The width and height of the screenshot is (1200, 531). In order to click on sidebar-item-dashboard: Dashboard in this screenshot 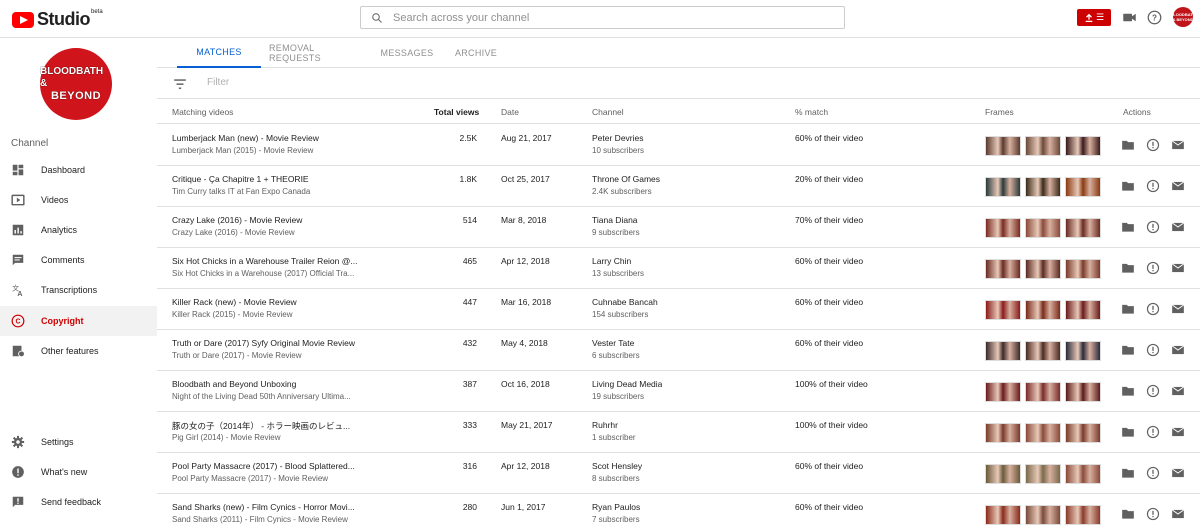, I will do `click(78, 170)`.